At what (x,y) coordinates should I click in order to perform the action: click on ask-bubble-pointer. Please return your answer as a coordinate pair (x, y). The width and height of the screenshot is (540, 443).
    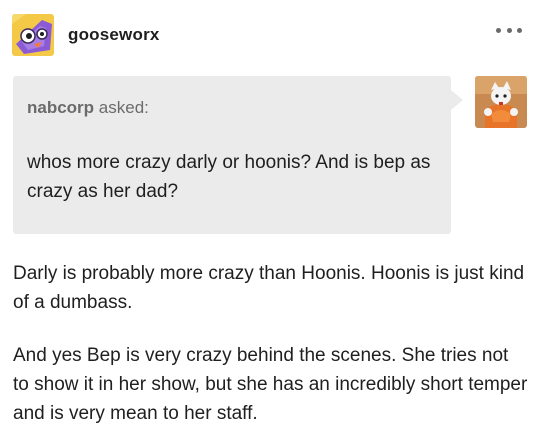
    Looking at the image, I should click on (457, 100).